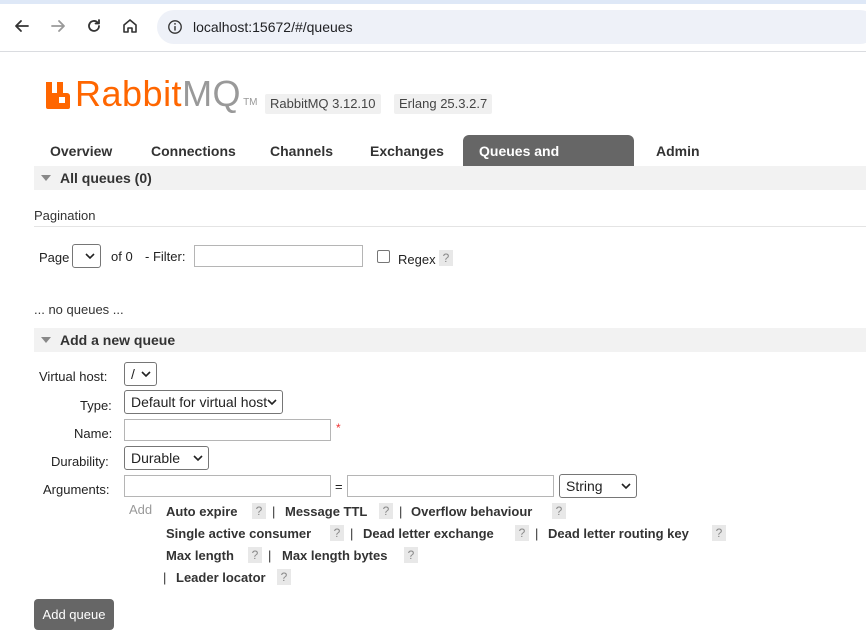 This screenshot has height=634, width=866. What do you see at coordinates (719, 533) in the screenshot?
I see `dead-letter-routing-key-help-icon: ?` at bounding box center [719, 533].